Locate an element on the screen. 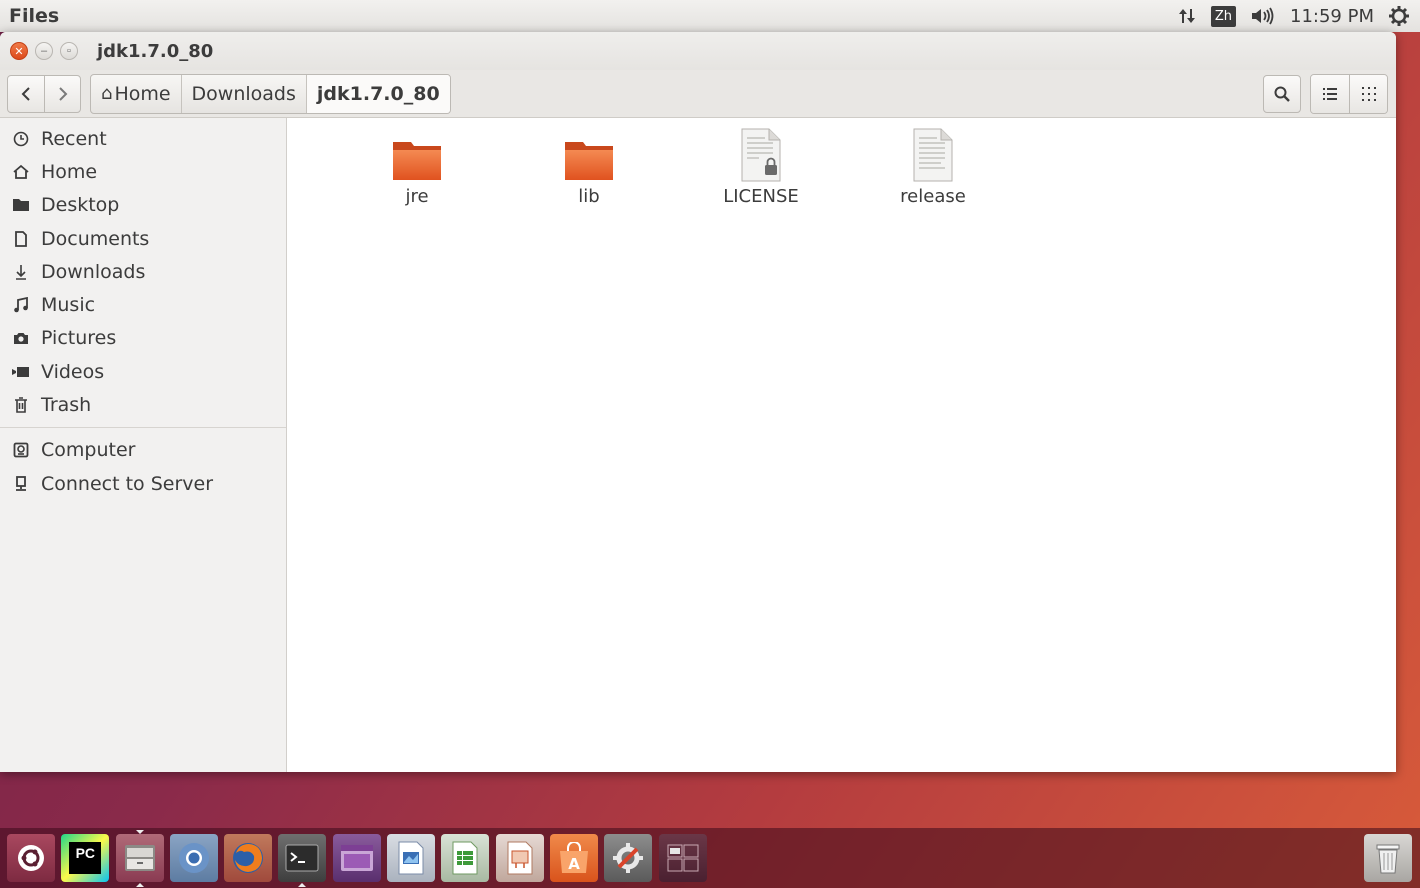 The width and height of the screenshot is (1420, 888). indicator-area: Zh 11:59 PM is located at coordinates (1293, 16).